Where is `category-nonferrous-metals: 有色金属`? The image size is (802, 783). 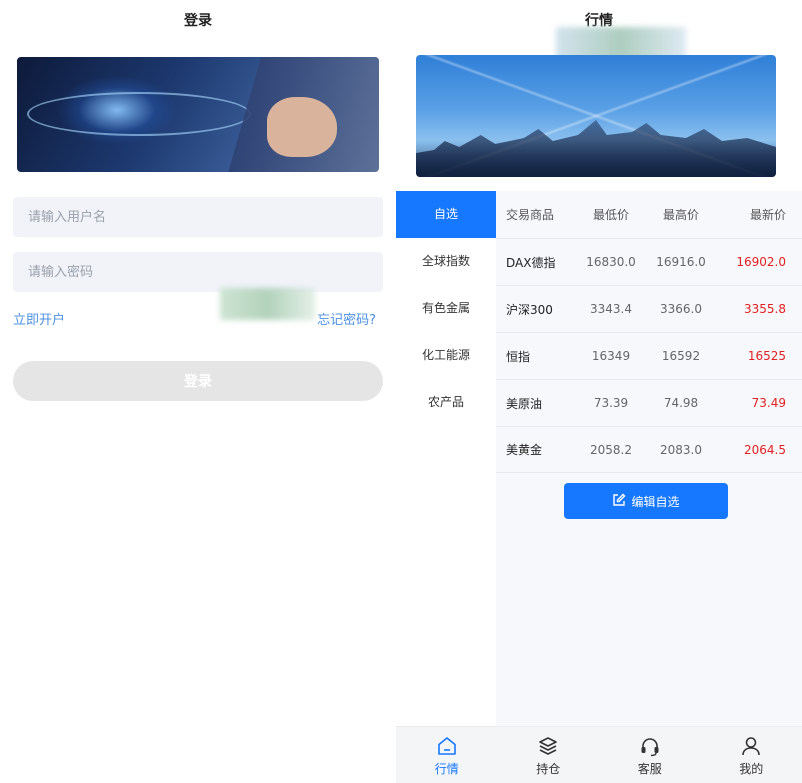
category-nonferrous-metals: 有色金属 is located at coordinates (446, 308).